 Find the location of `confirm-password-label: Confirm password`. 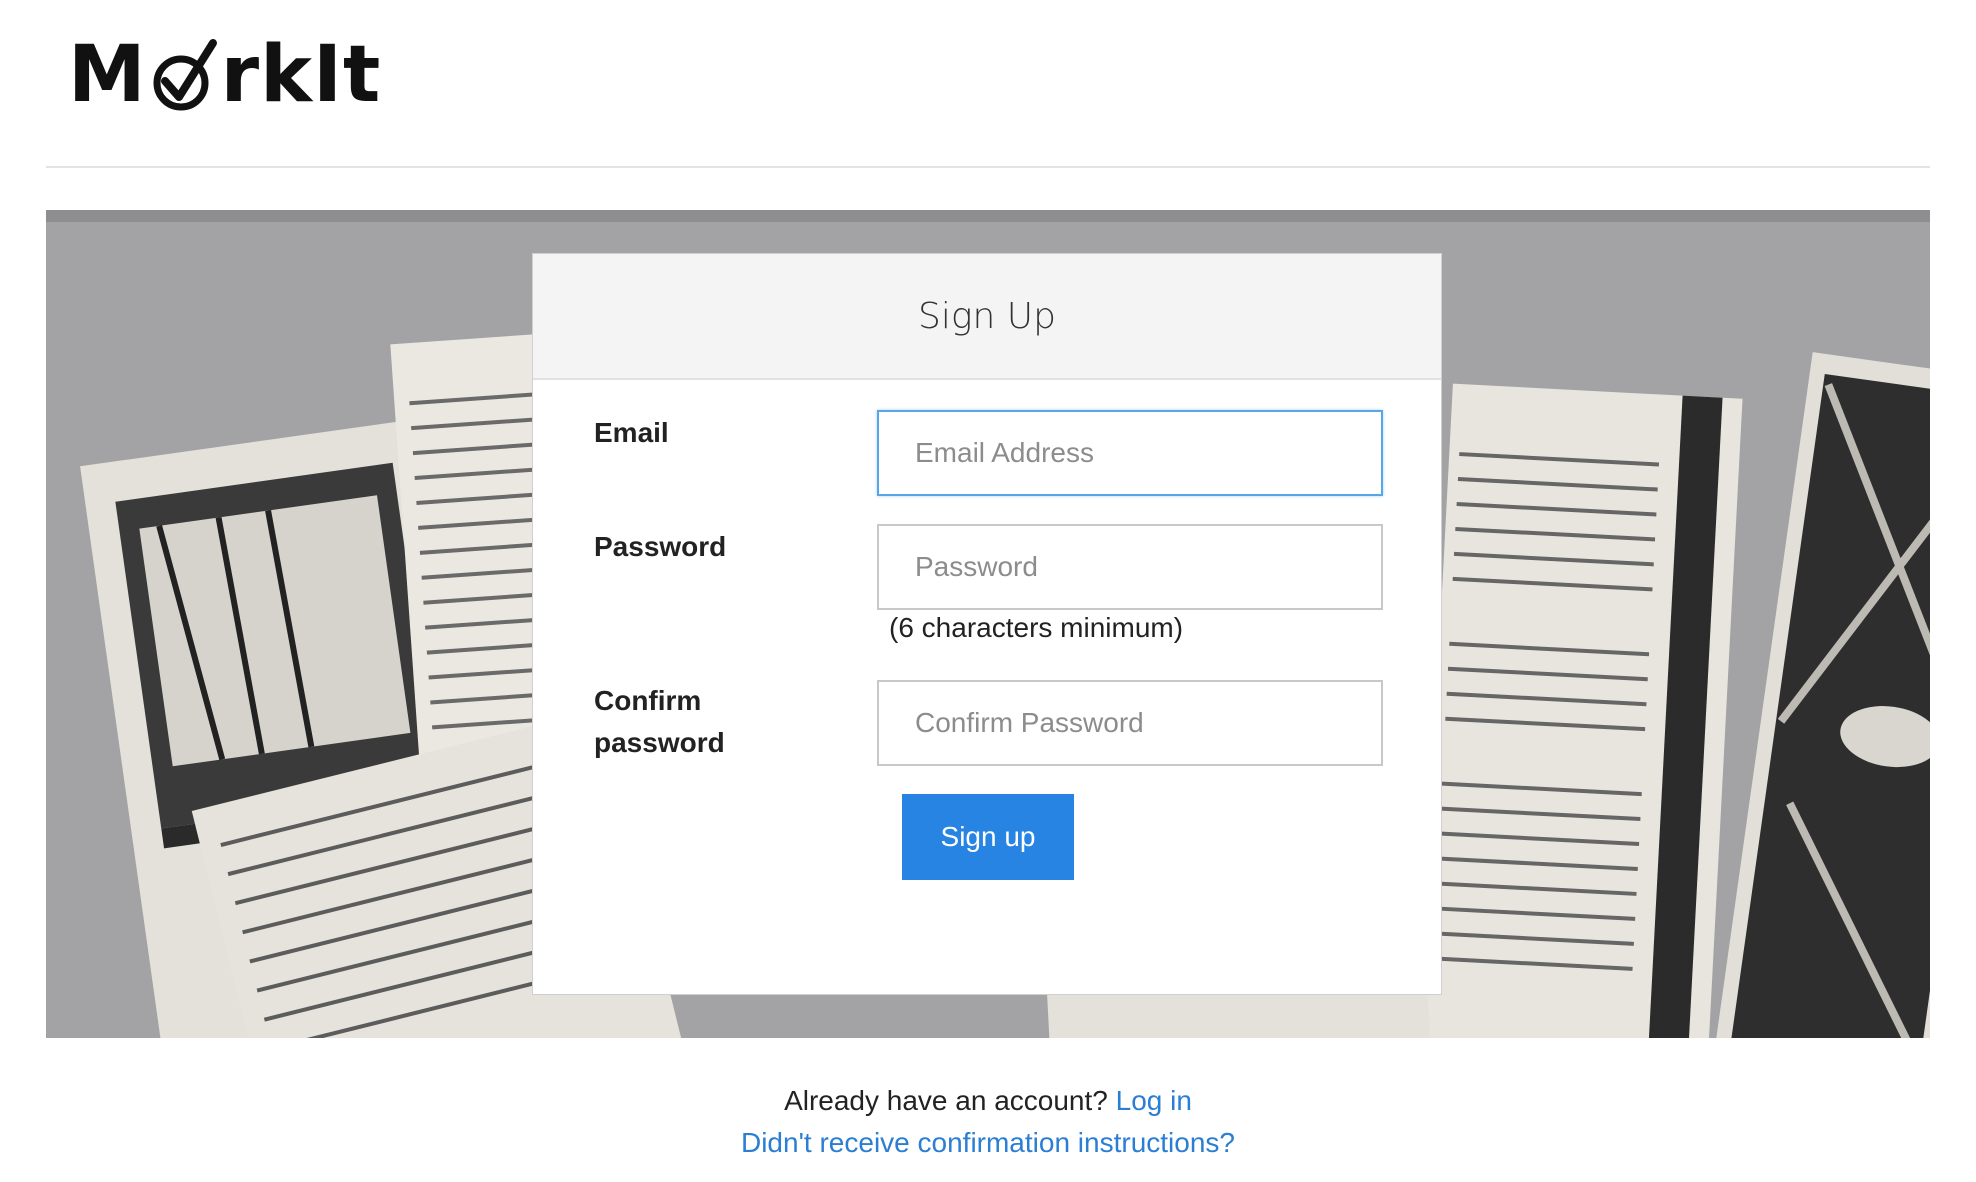

confirm-password-label: Confirm password is located at coordinates (659, 722).